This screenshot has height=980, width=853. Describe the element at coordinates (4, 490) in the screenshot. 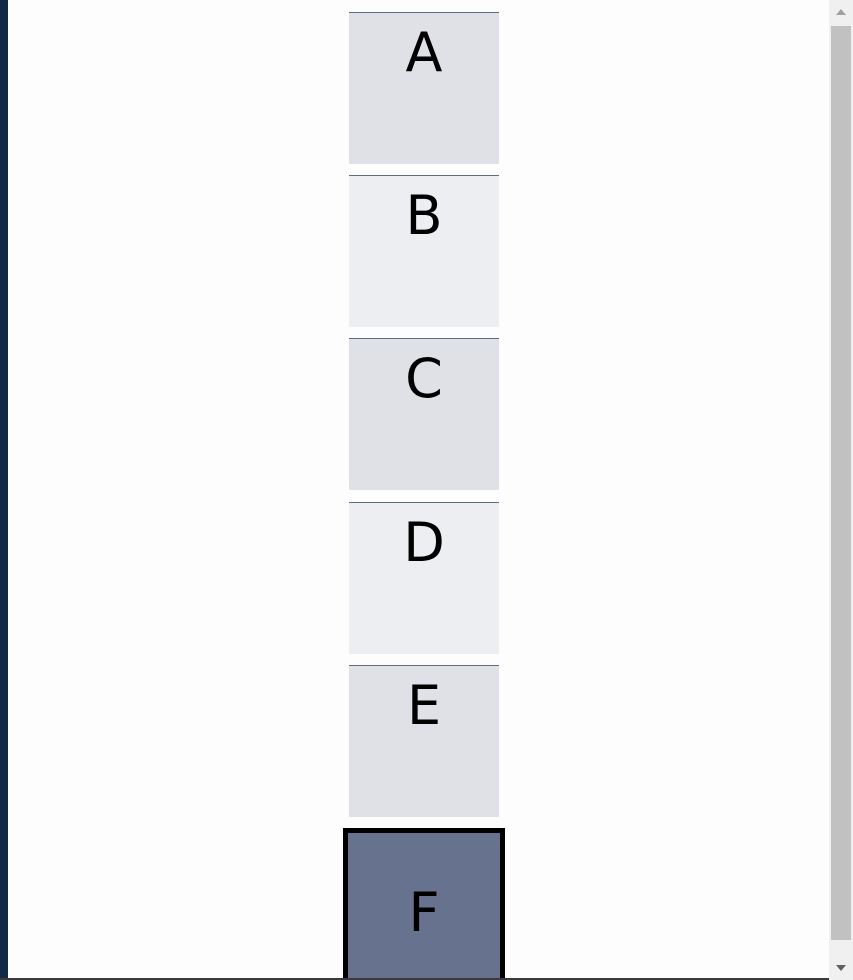

I see `window-left-edge` at that location.